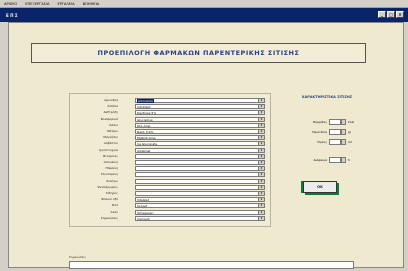 This screenshot has height=271, width=408. Describe the element at coordinates (142, 206) in the screenshot. I see `dropdown-value: Soluvit` at that location.